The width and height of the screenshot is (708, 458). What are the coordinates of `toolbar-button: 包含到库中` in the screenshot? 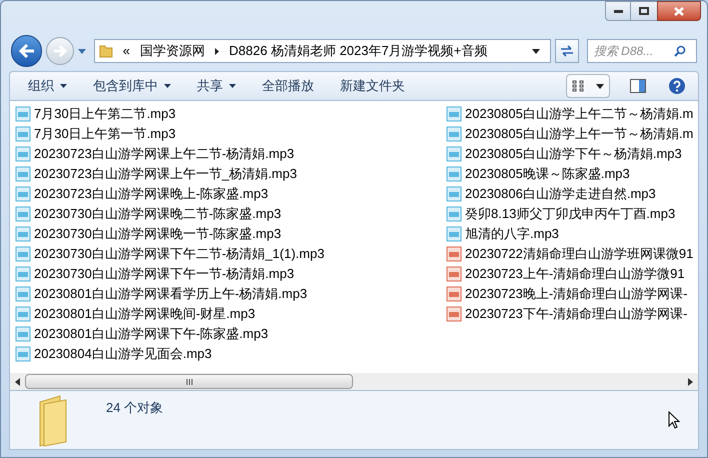 It's located at (132, 86).